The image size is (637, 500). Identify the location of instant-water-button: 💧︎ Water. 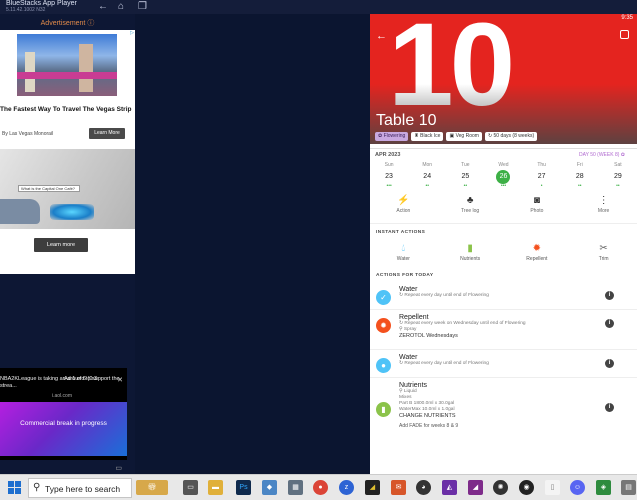
(403, 252).